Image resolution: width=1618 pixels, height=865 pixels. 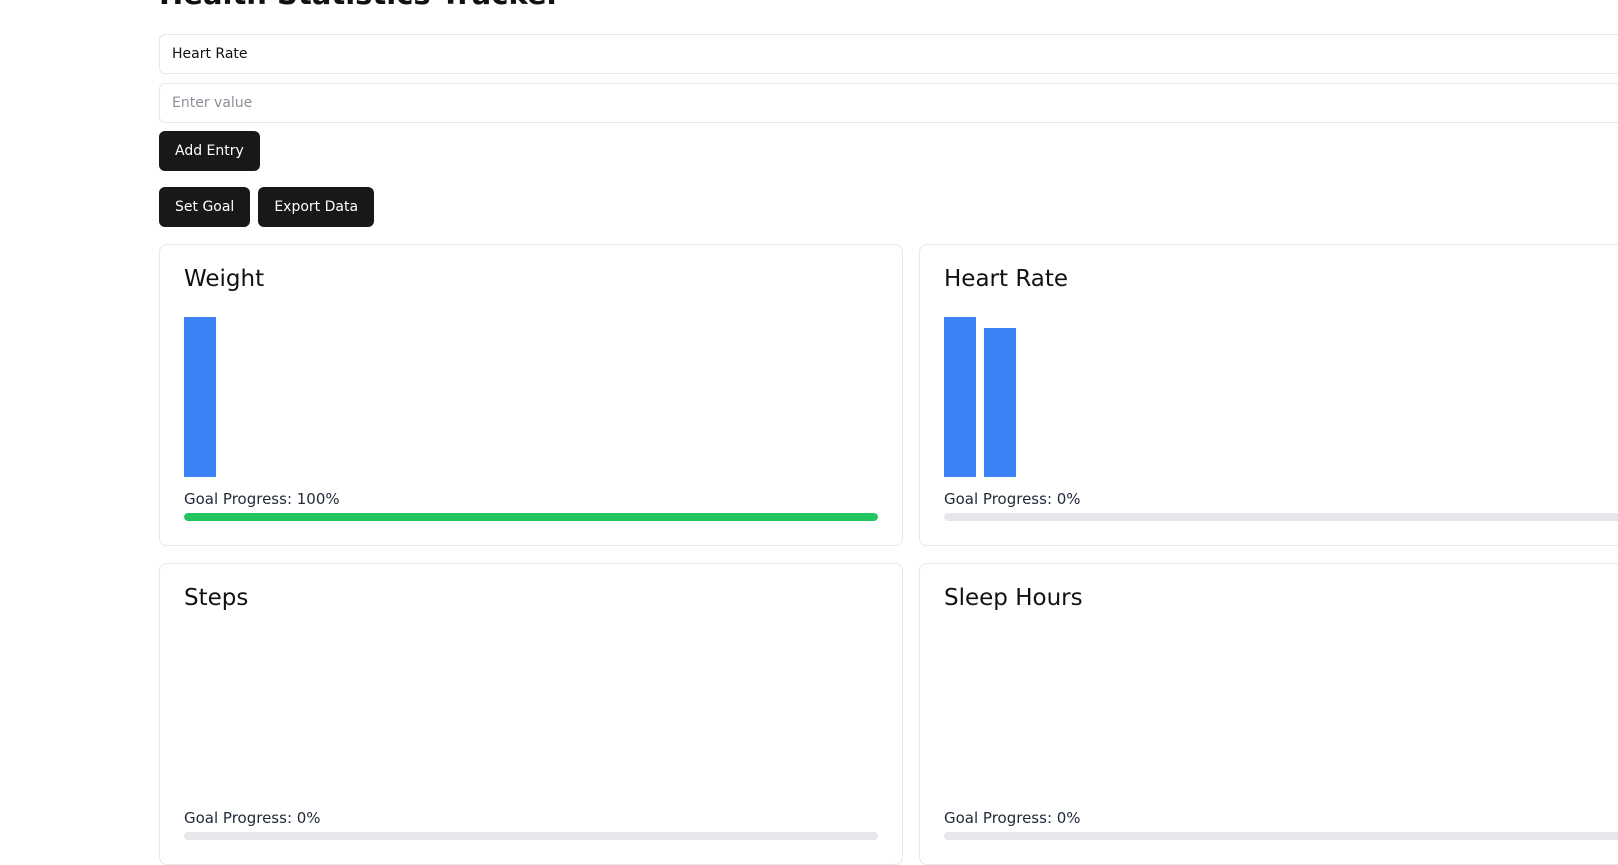 What do you see at coordinates (1013, 598) in the screenshot?
I see `card-title: Sleep Hours` at bounding box center [1013, 598].